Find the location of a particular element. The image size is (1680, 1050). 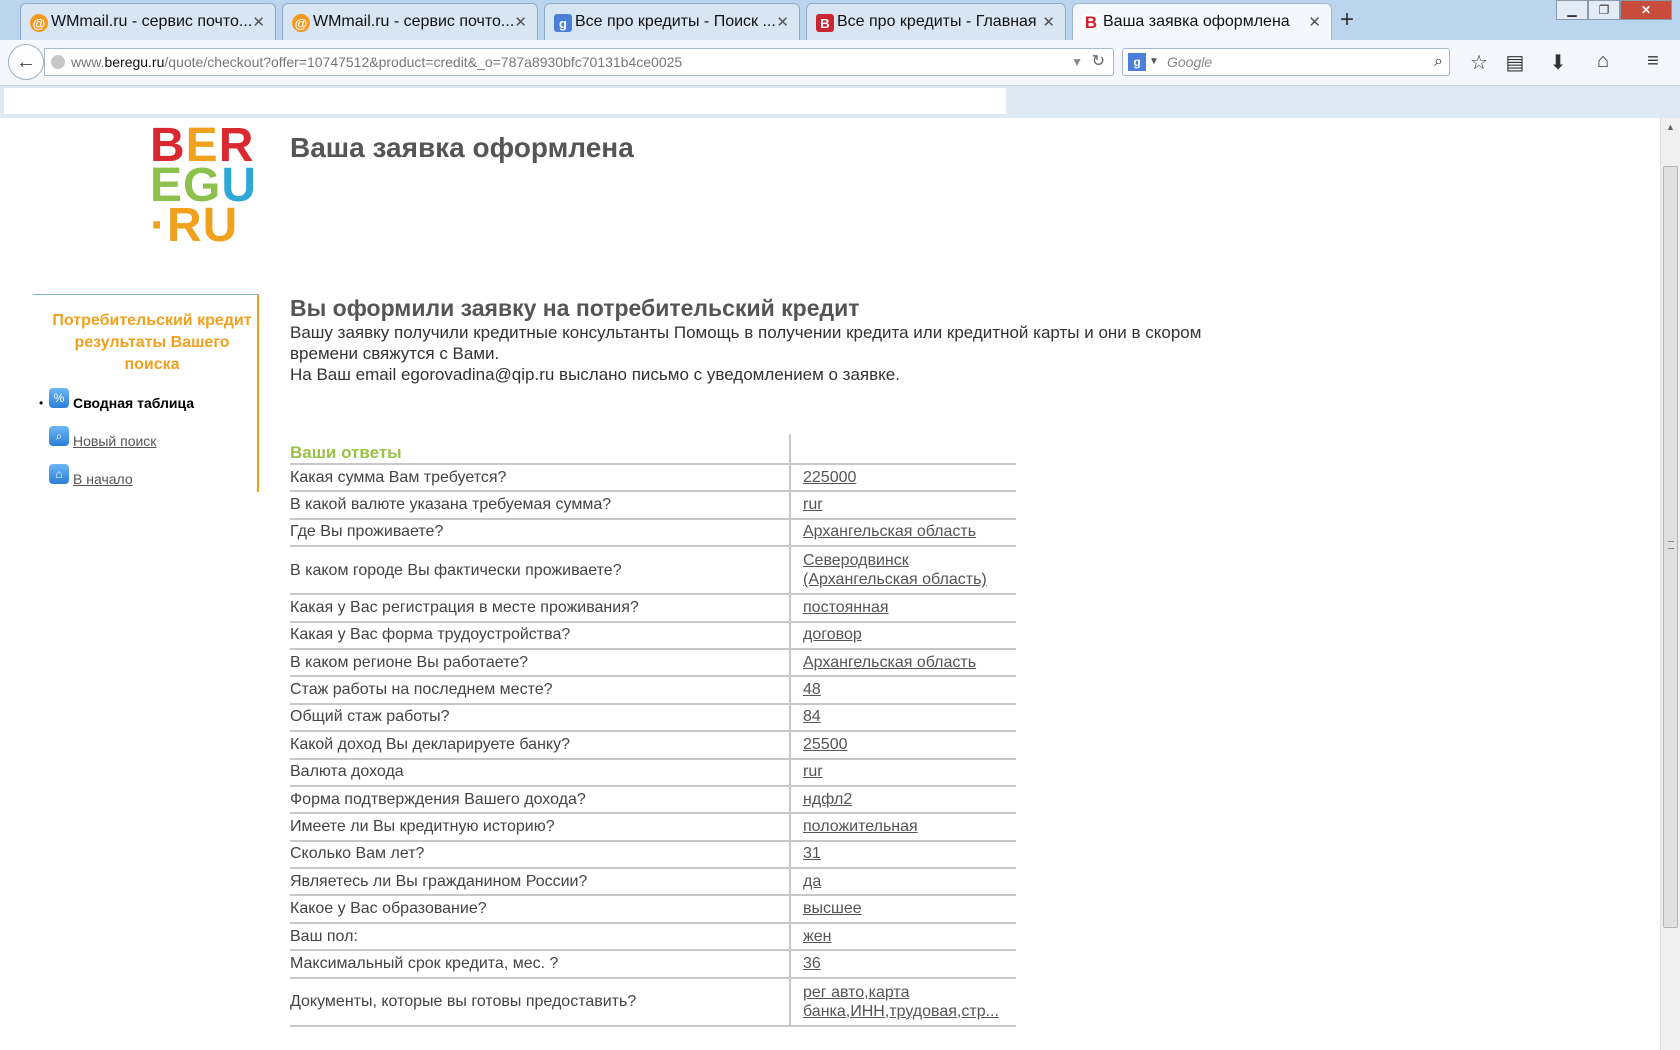

answer-cell: Северодвинск (Архангельская область) is located at coordinates (902, 571).